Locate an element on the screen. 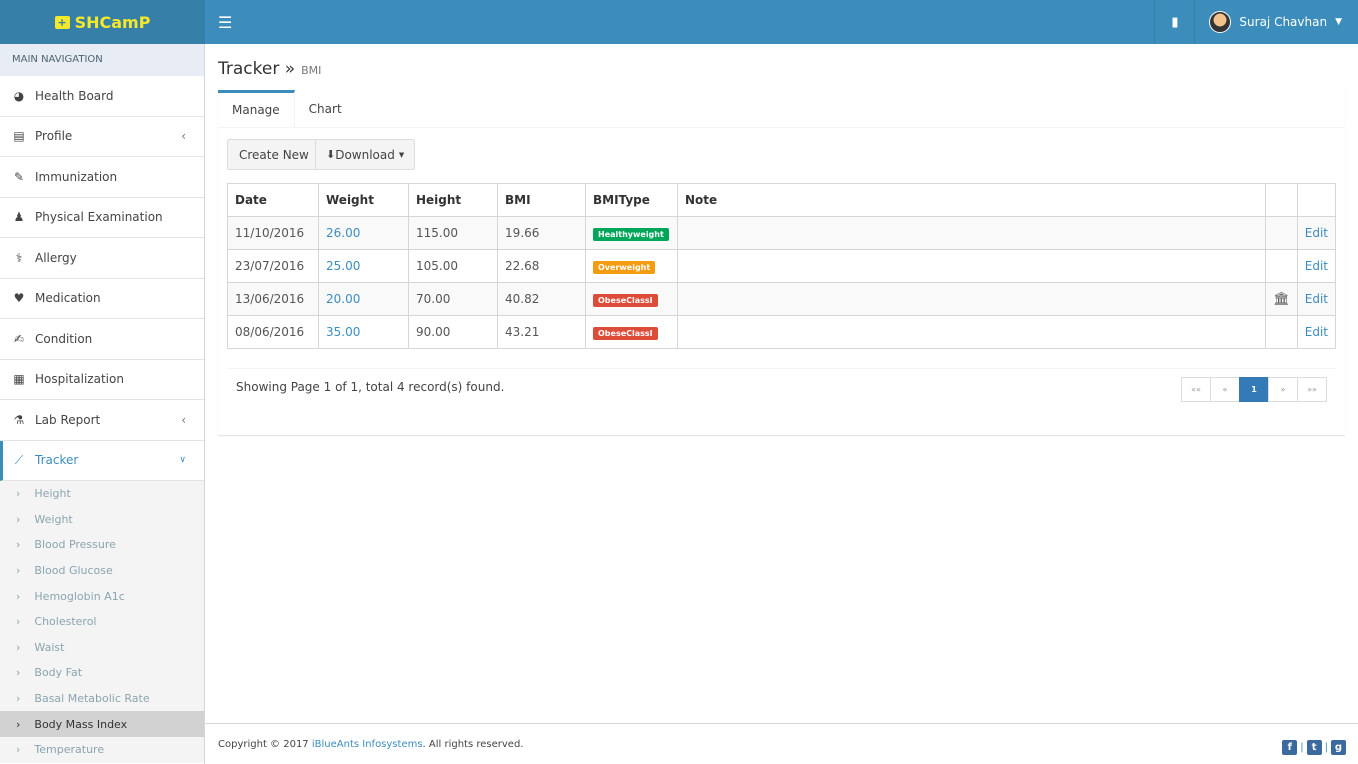  first-page-button: «« is located at coordinates (1196, 389).